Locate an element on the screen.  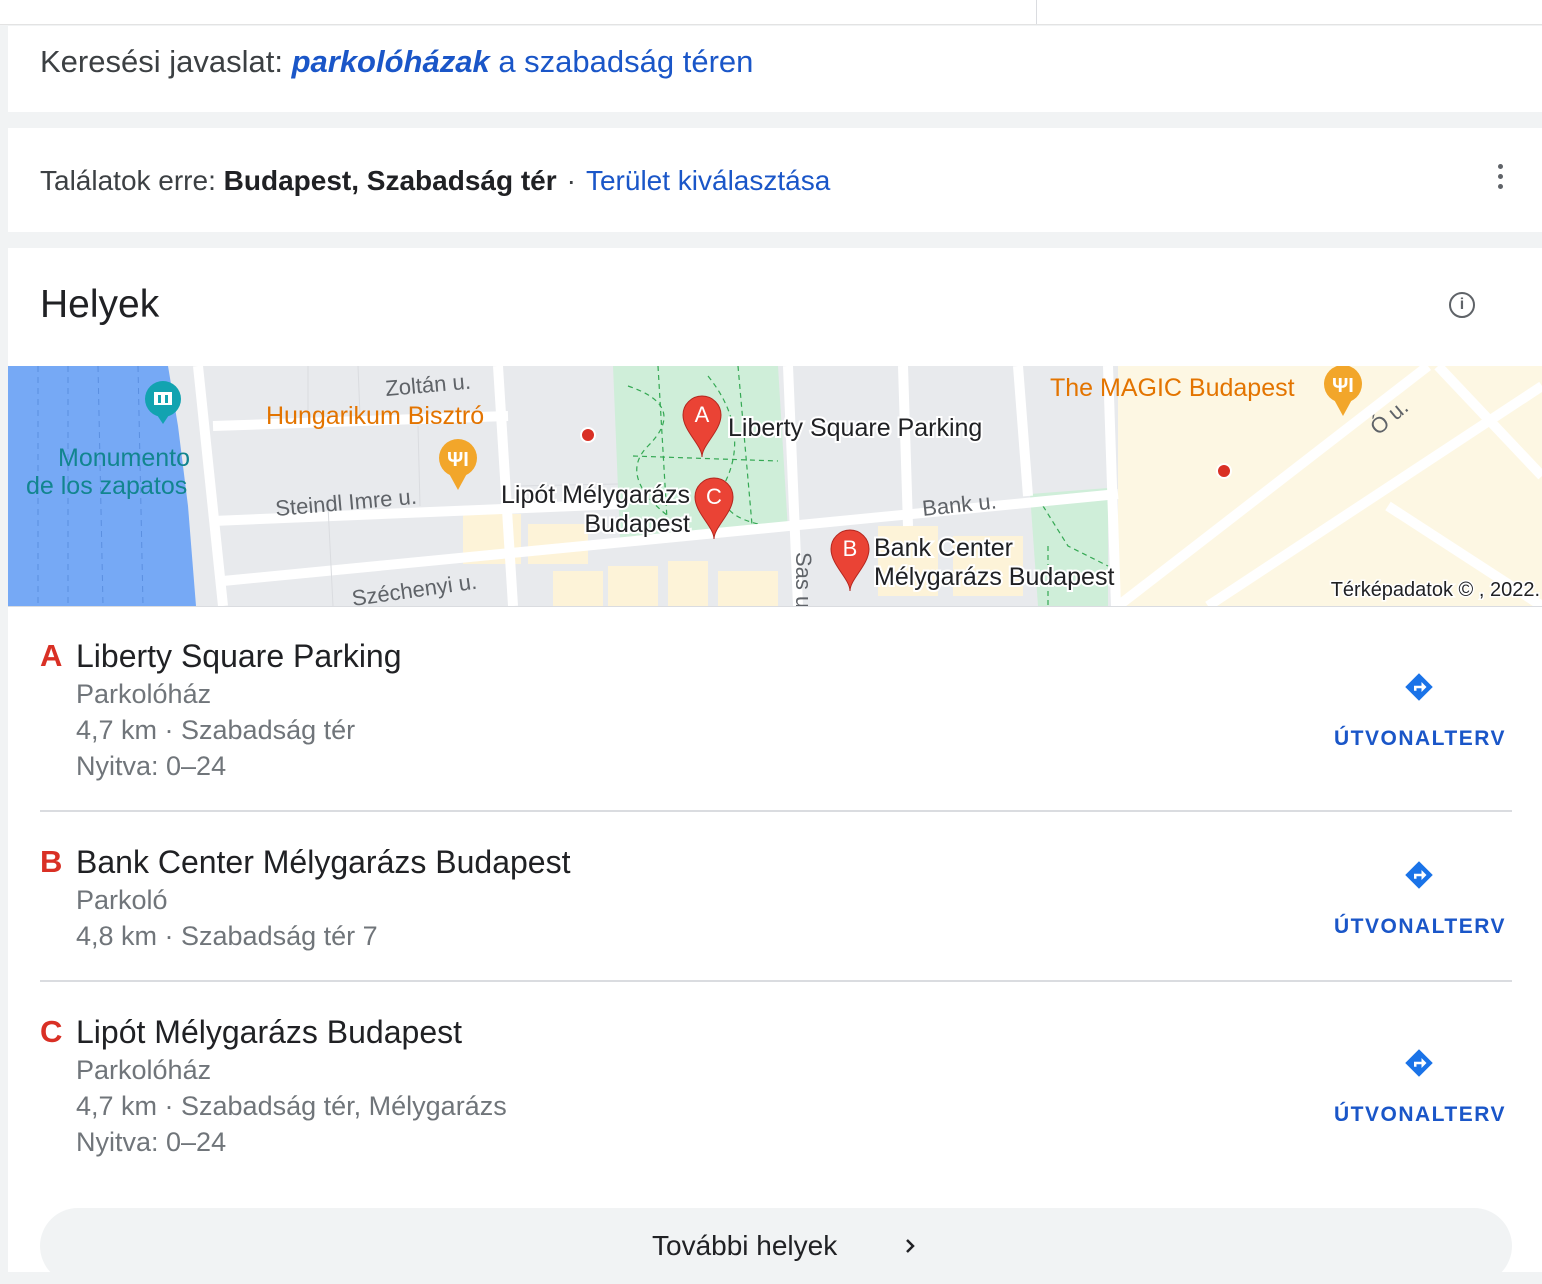
place-distance-address: 4,7 km · Szabadság tér, Mélygarázs is located at coordinates (291, 1106).